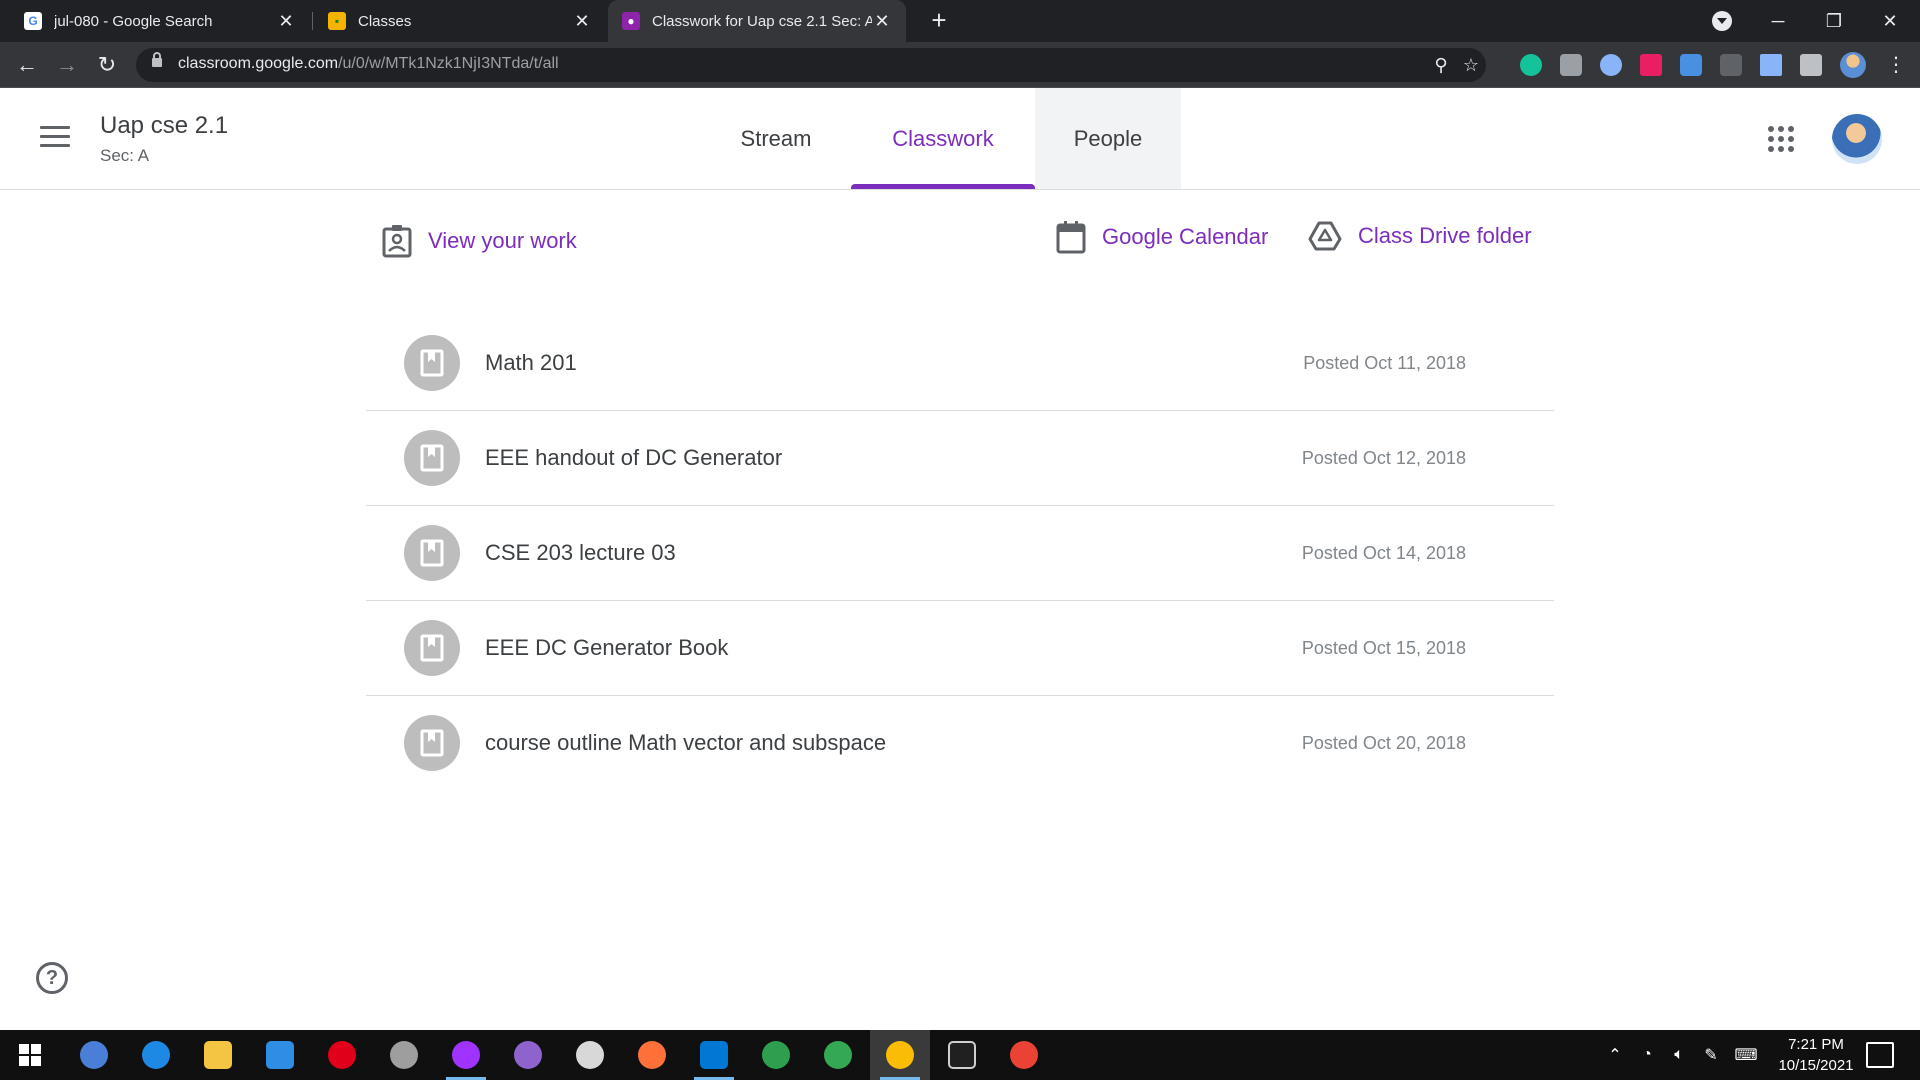 This screenshot has height=1080, width=1920. Describe the element at coordinates (1778, 21) in the screenshot. I see `minimize-icon: ─` at that location.